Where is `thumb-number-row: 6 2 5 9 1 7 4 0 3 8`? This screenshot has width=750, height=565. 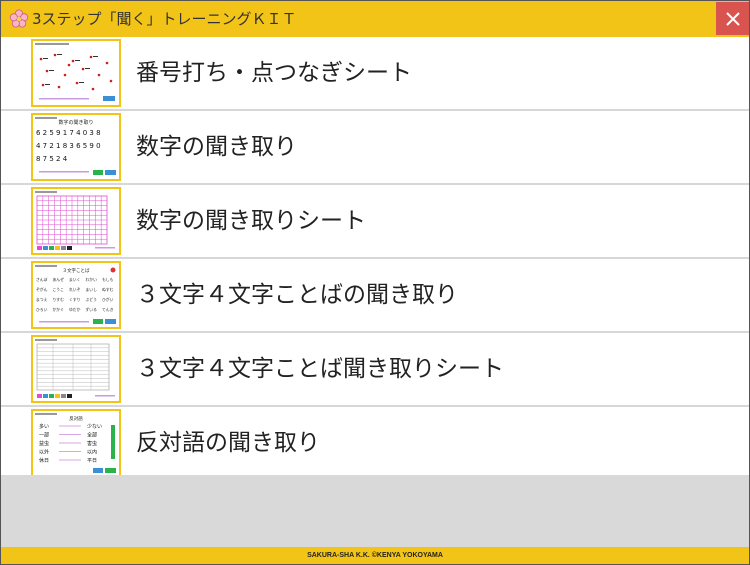
thumb-number-row: 6 2 5 9 1 7 4 0 3 8 is located at coordinates (68, 133).